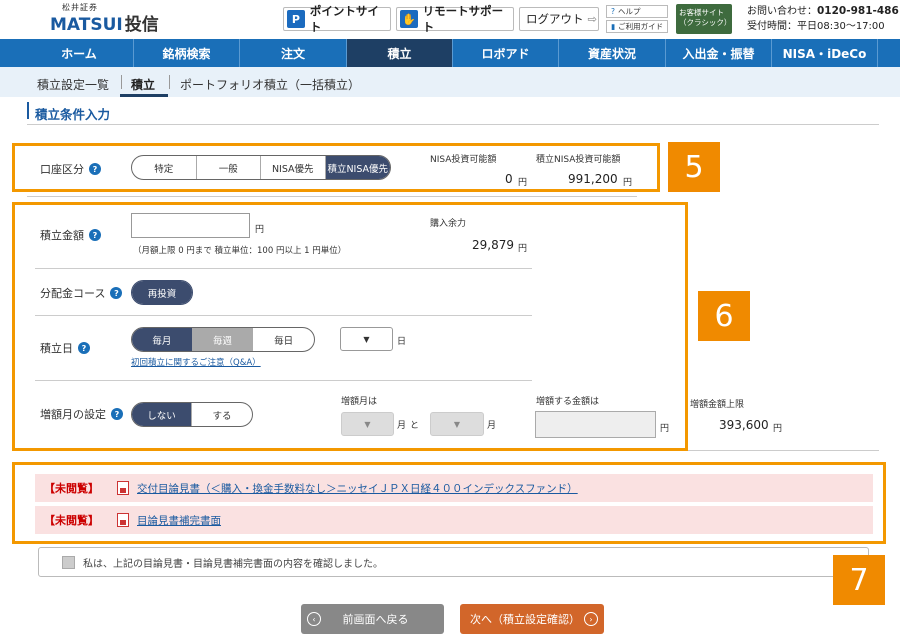 The width and height of the screenshot is (900, 642). Describe the element at coordinates (270, 84) in the screenshot. I see `subnav-portfolio: ポートフォリオ積立（一括積立）` at that location.